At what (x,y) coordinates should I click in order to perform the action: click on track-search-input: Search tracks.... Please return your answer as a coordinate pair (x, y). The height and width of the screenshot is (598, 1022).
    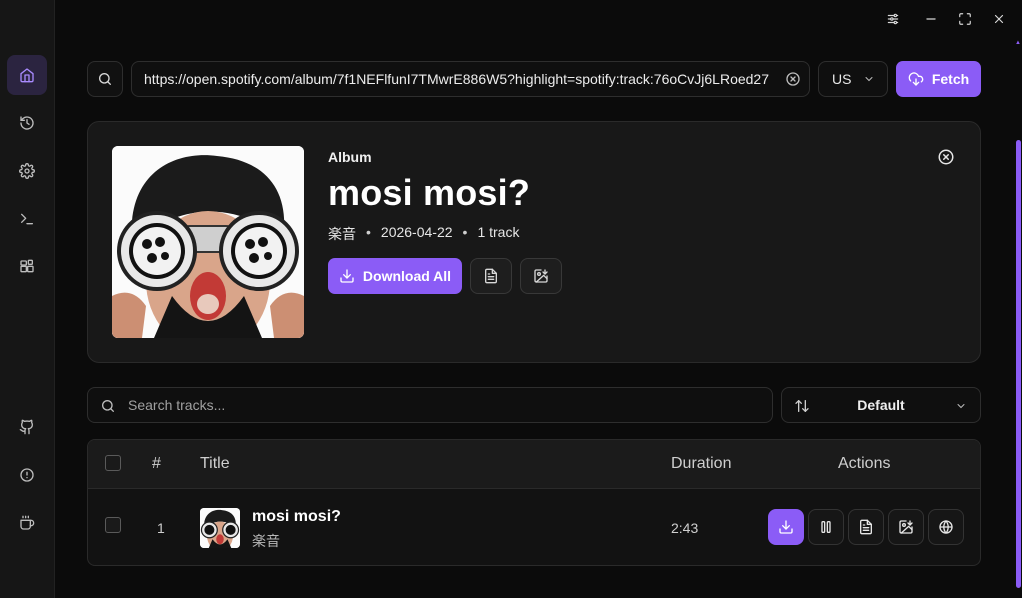
    Looking at the image, I should click on (430, 405).